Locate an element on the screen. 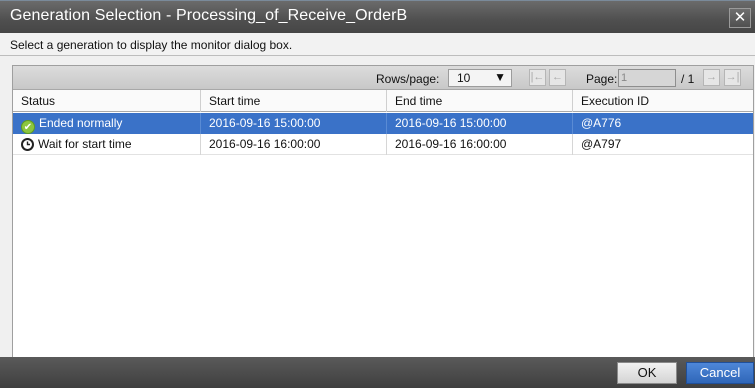  end-time-cell: 2016-09-16 16:00:00 is located at coordinates (480, 144).